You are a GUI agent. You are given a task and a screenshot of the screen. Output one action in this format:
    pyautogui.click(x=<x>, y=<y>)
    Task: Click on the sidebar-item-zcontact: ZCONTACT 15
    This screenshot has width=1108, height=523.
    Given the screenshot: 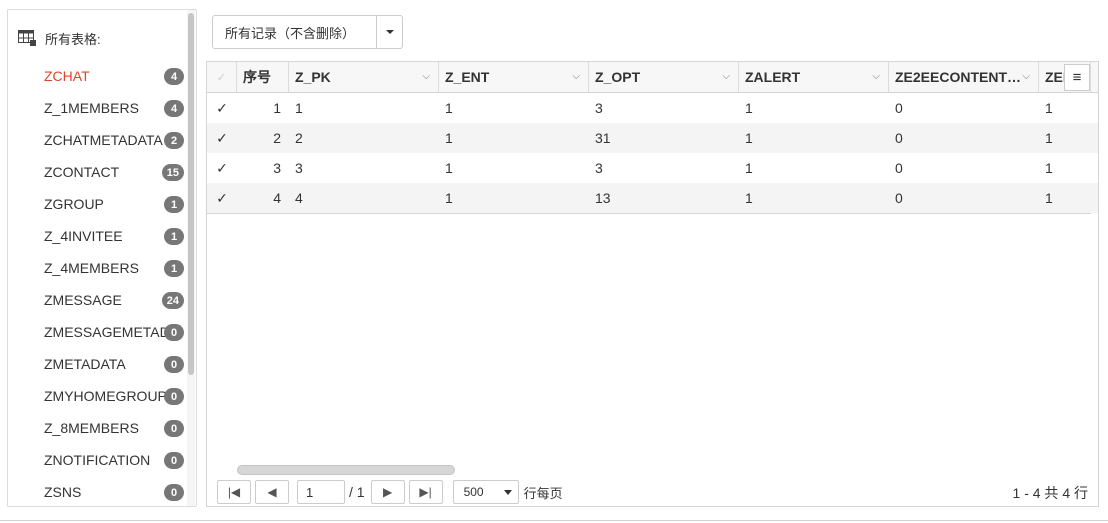 What is the action you would take?
    pyautogui.click(x=98, y=172)
    